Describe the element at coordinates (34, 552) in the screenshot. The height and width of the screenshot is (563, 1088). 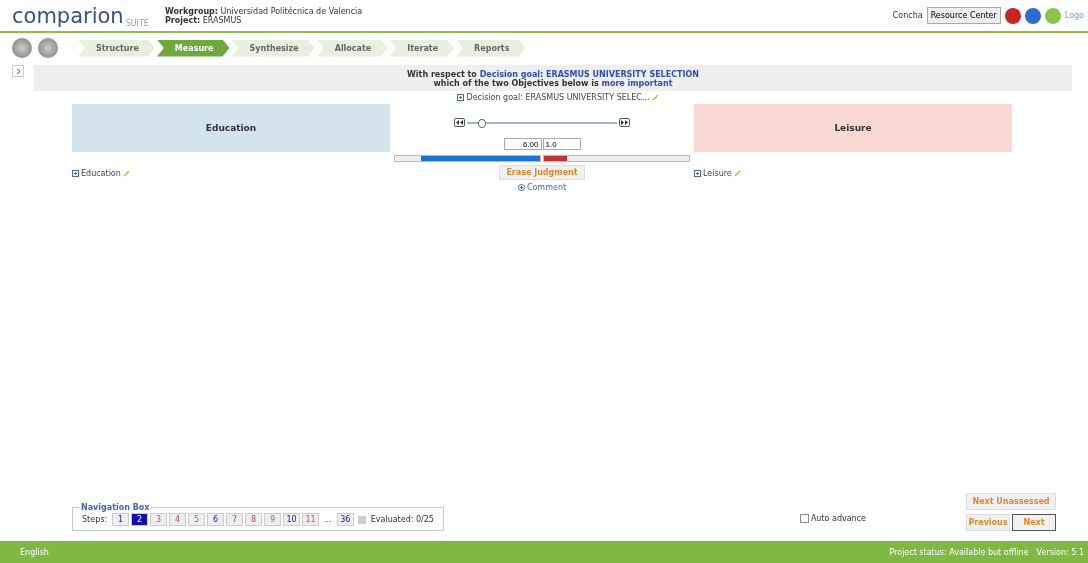
I see `language-text: English` at that location.